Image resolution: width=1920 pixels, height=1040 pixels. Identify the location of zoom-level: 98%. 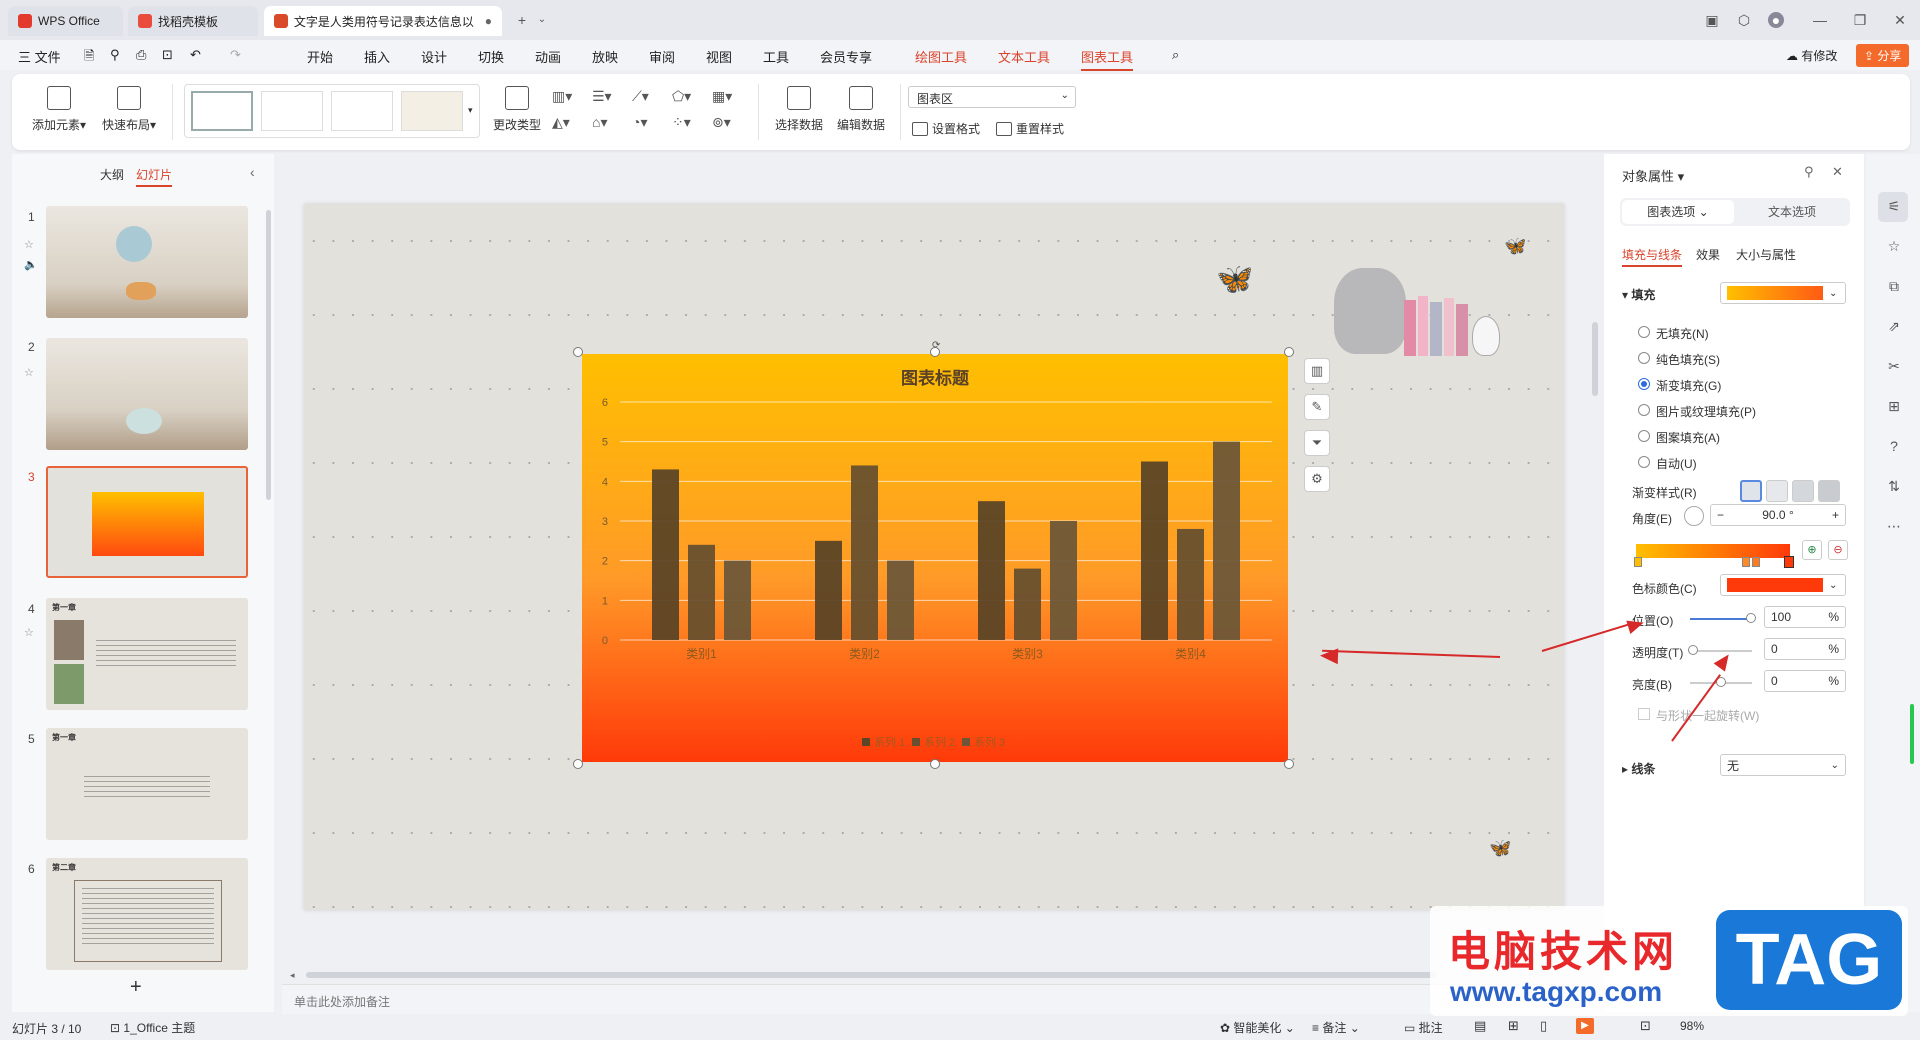
(1692, 1026).